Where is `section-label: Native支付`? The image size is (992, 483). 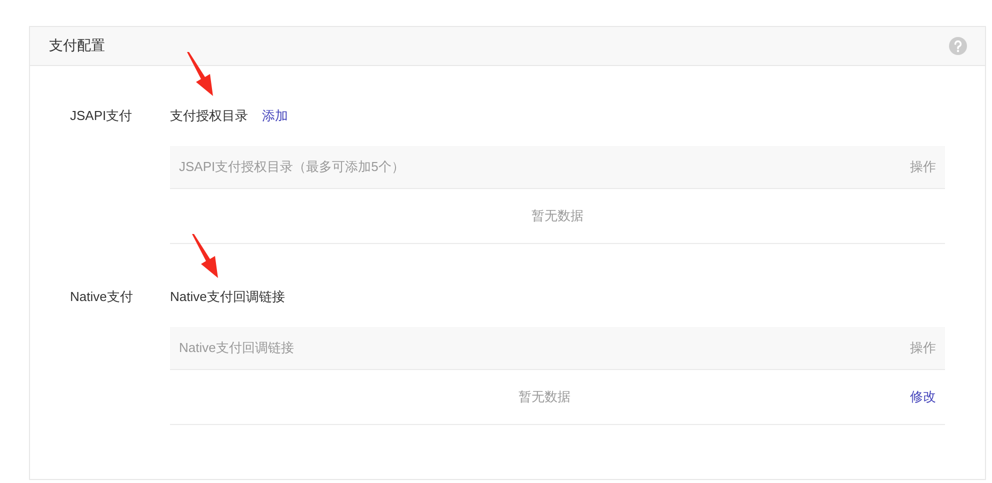
section-label: Native支付 is located at coordinates (102, 297).